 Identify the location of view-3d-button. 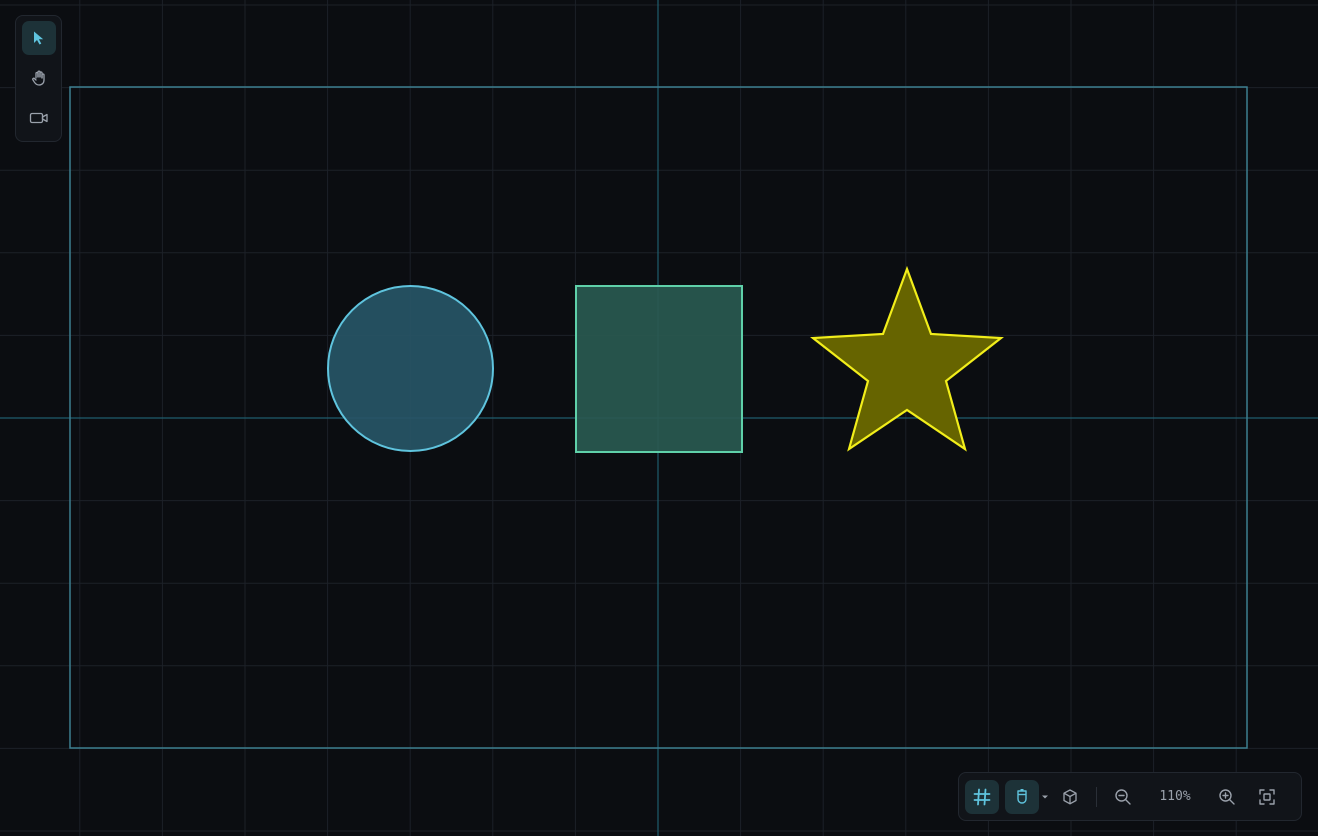
(1070, 797).